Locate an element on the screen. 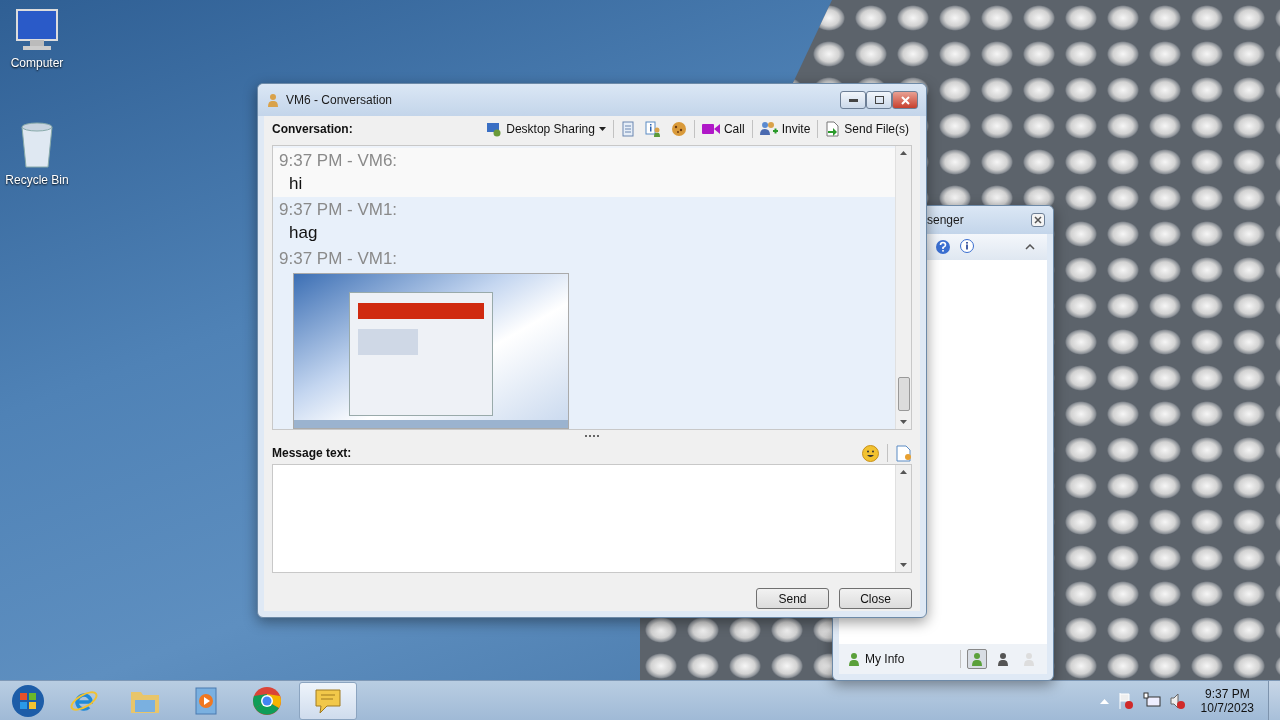  show-desktop-button is located at coordinates (1274, 700).